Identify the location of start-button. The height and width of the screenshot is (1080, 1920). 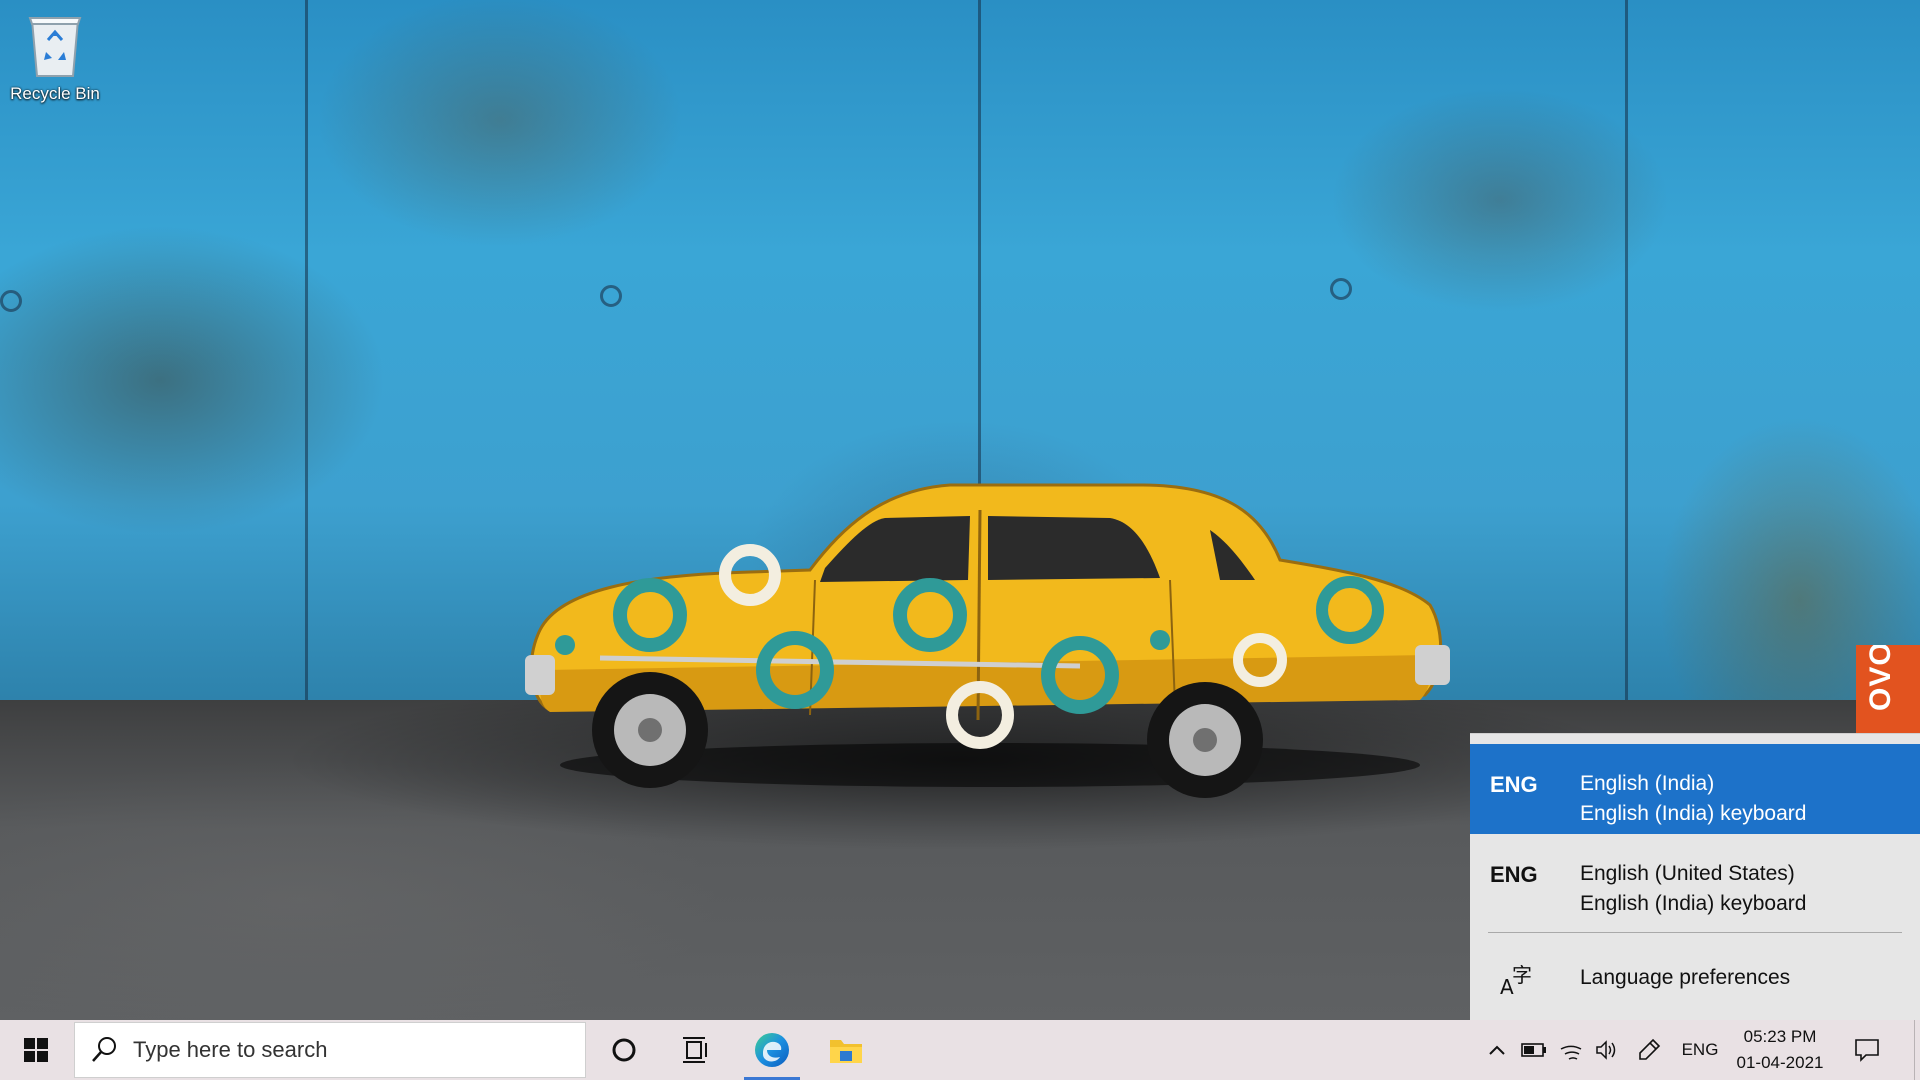
(36, 1050).